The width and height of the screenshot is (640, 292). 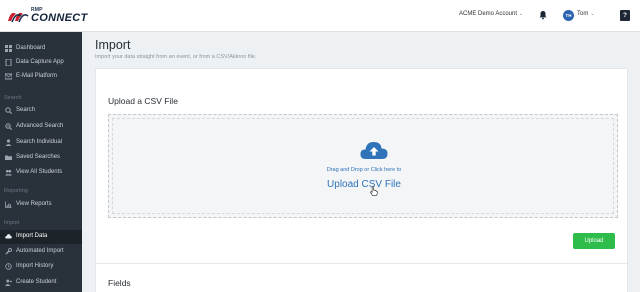 What do you see at coordinates (36, 282) in the screenshot?
I see `sidebar-item-label: Create Student` at bounding box center [36, 282].